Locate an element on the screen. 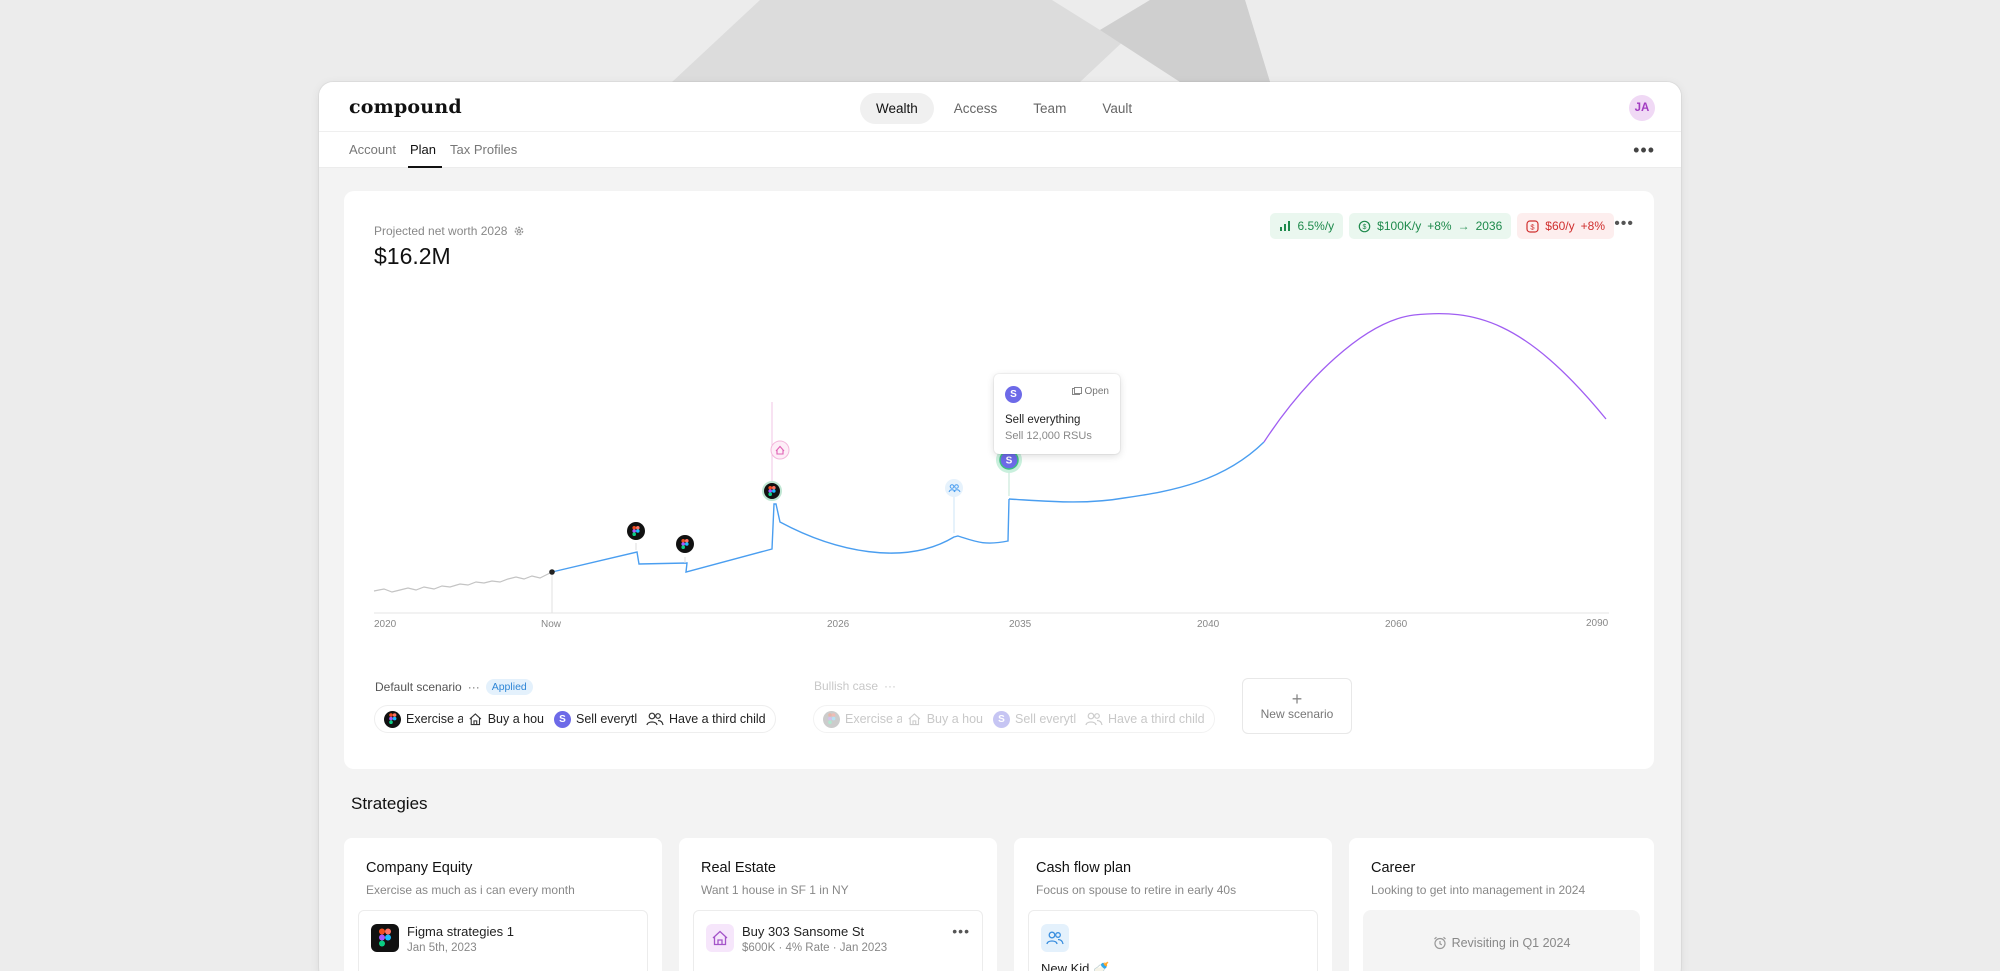 The width and height of the screenshot is (2000, 971). strategy-item: Figma strategies 1 Jan 5th, 2023 is located at coordinates (503, 940).